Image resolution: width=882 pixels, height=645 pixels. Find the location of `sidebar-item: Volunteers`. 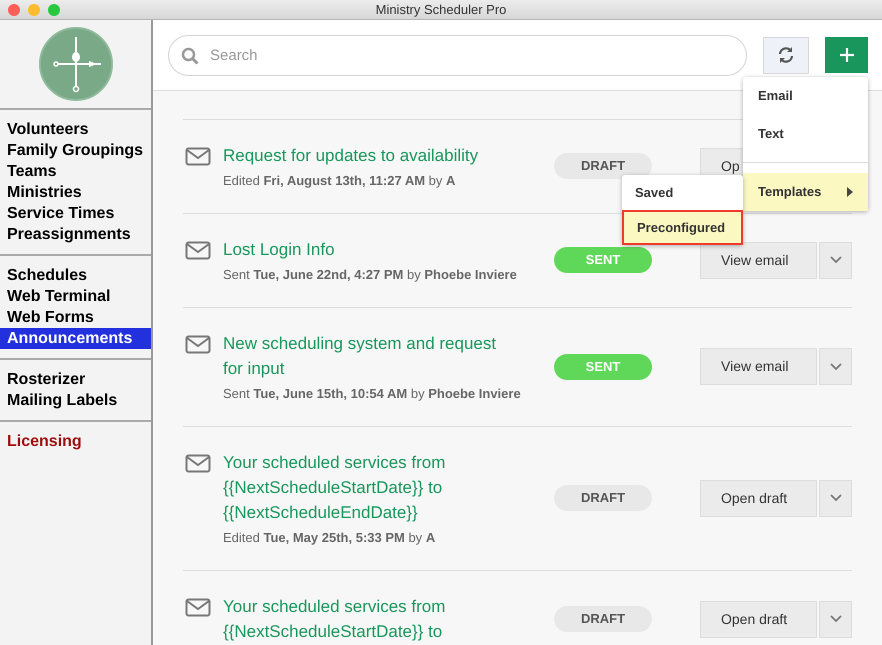

sidebar-item: Volunteers is located at coordinates (75, 129).